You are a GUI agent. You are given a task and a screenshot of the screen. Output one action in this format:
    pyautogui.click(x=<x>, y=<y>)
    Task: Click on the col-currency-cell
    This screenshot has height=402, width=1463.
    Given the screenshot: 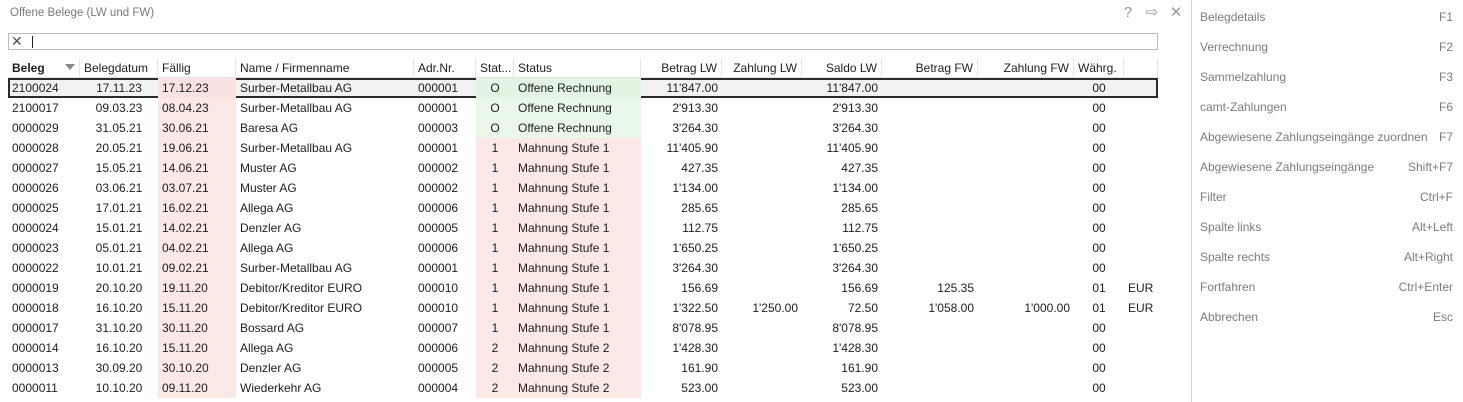 What is the action you would take?
    pyautogui.click(x=1141, y=148)
    